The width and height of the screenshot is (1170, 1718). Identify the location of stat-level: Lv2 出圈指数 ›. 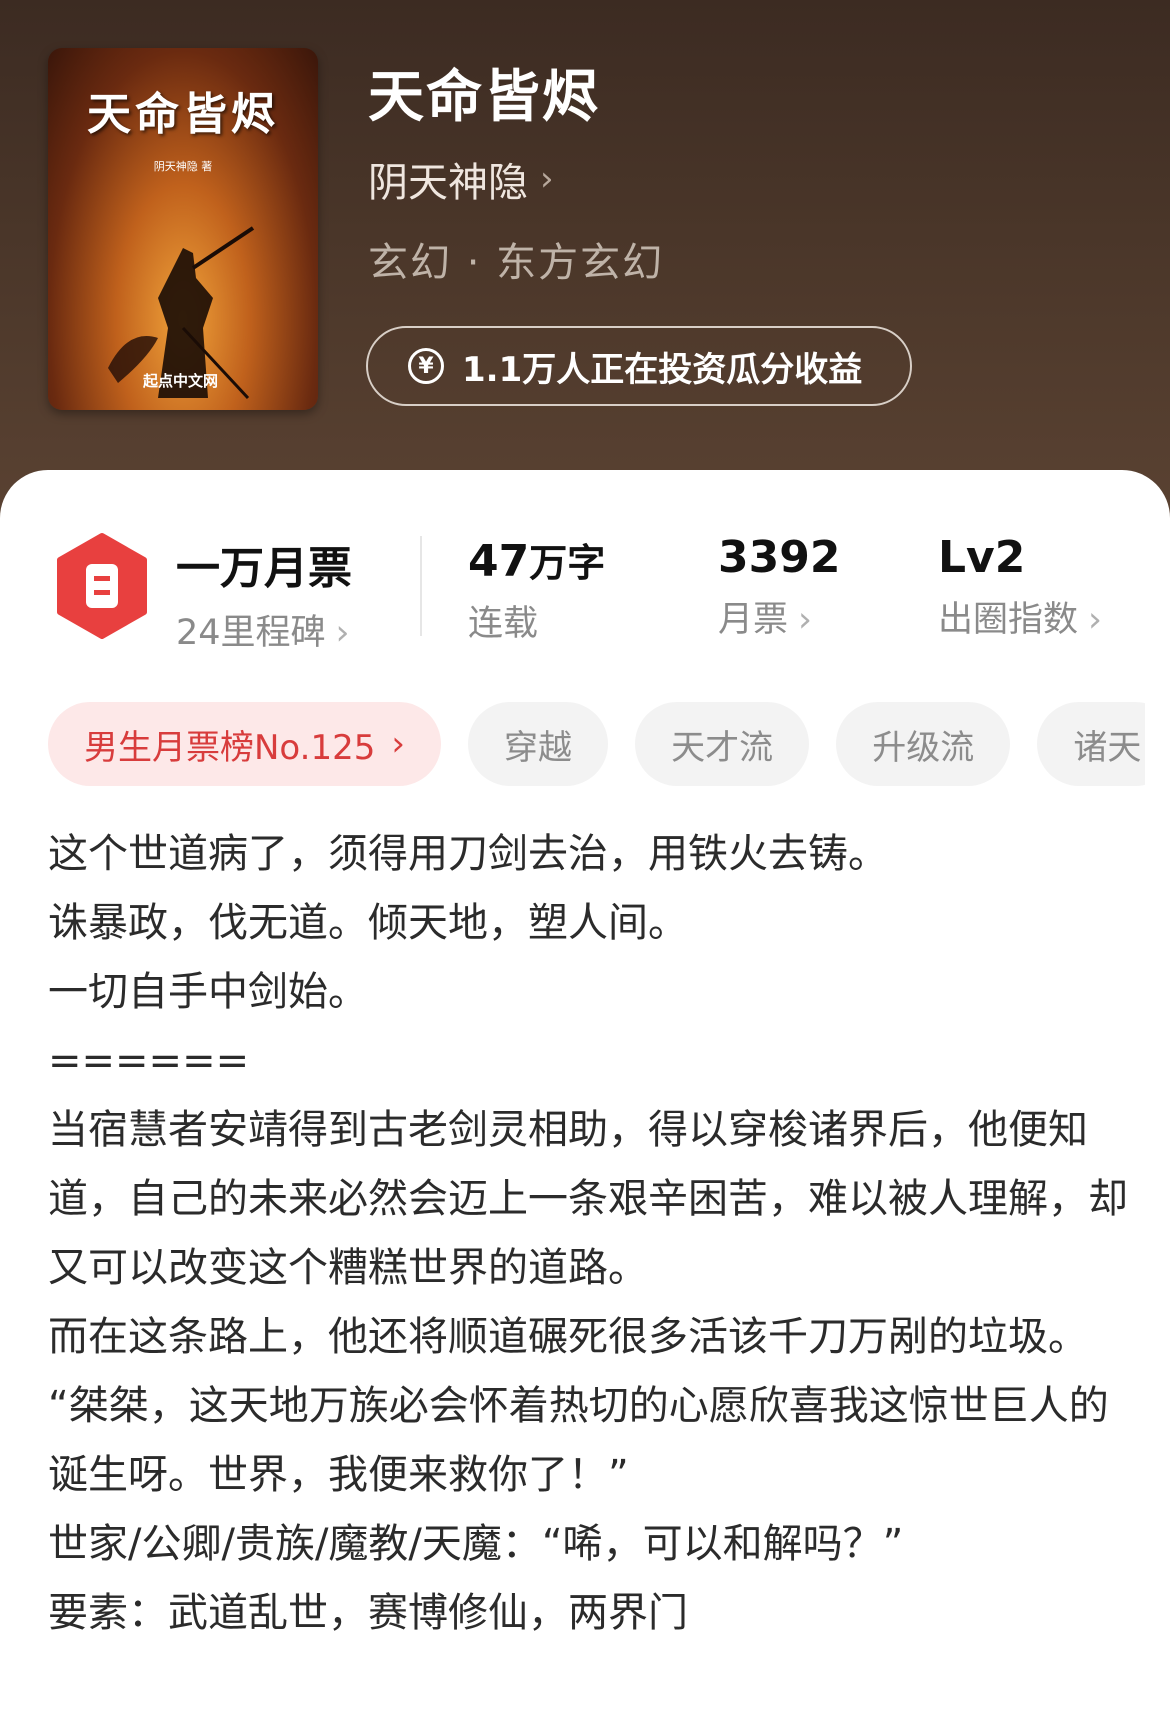
(1020, 587).